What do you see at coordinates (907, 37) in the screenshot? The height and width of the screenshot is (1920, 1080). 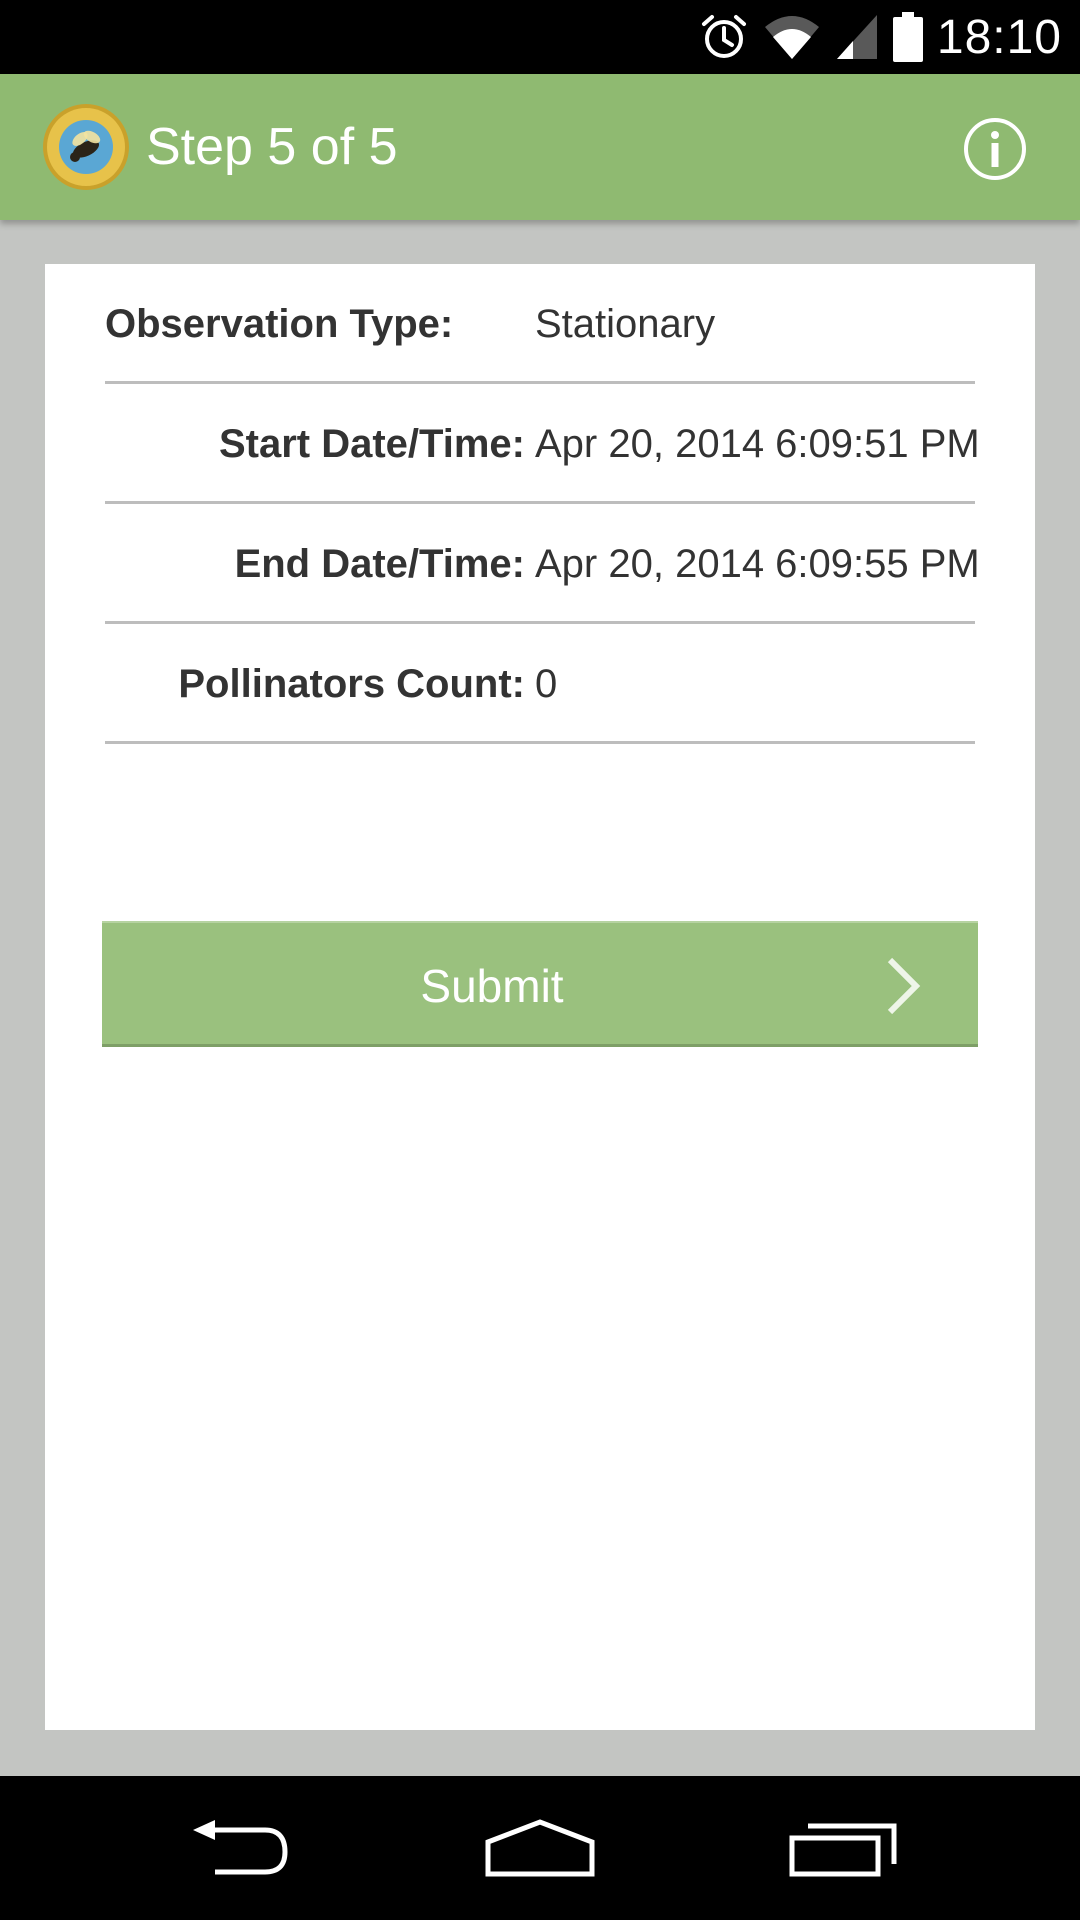 I see `battery-icon` at bounding box center [907, 37].